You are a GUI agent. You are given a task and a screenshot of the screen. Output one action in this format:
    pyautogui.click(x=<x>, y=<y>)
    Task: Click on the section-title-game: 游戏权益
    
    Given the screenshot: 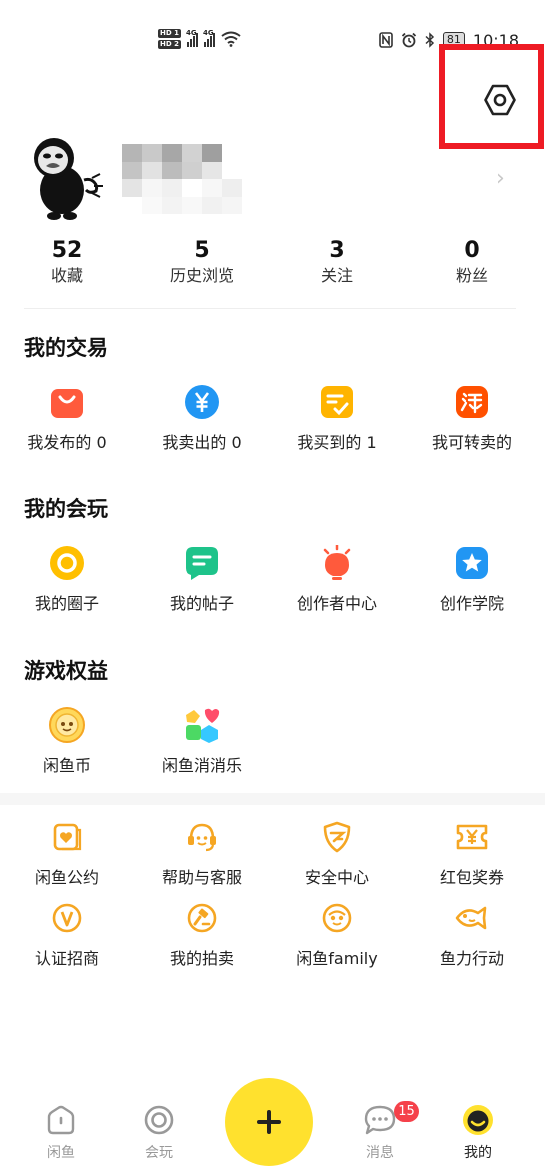 What is the action you would take?
    pyautogui.click(x=66, y=671)
    